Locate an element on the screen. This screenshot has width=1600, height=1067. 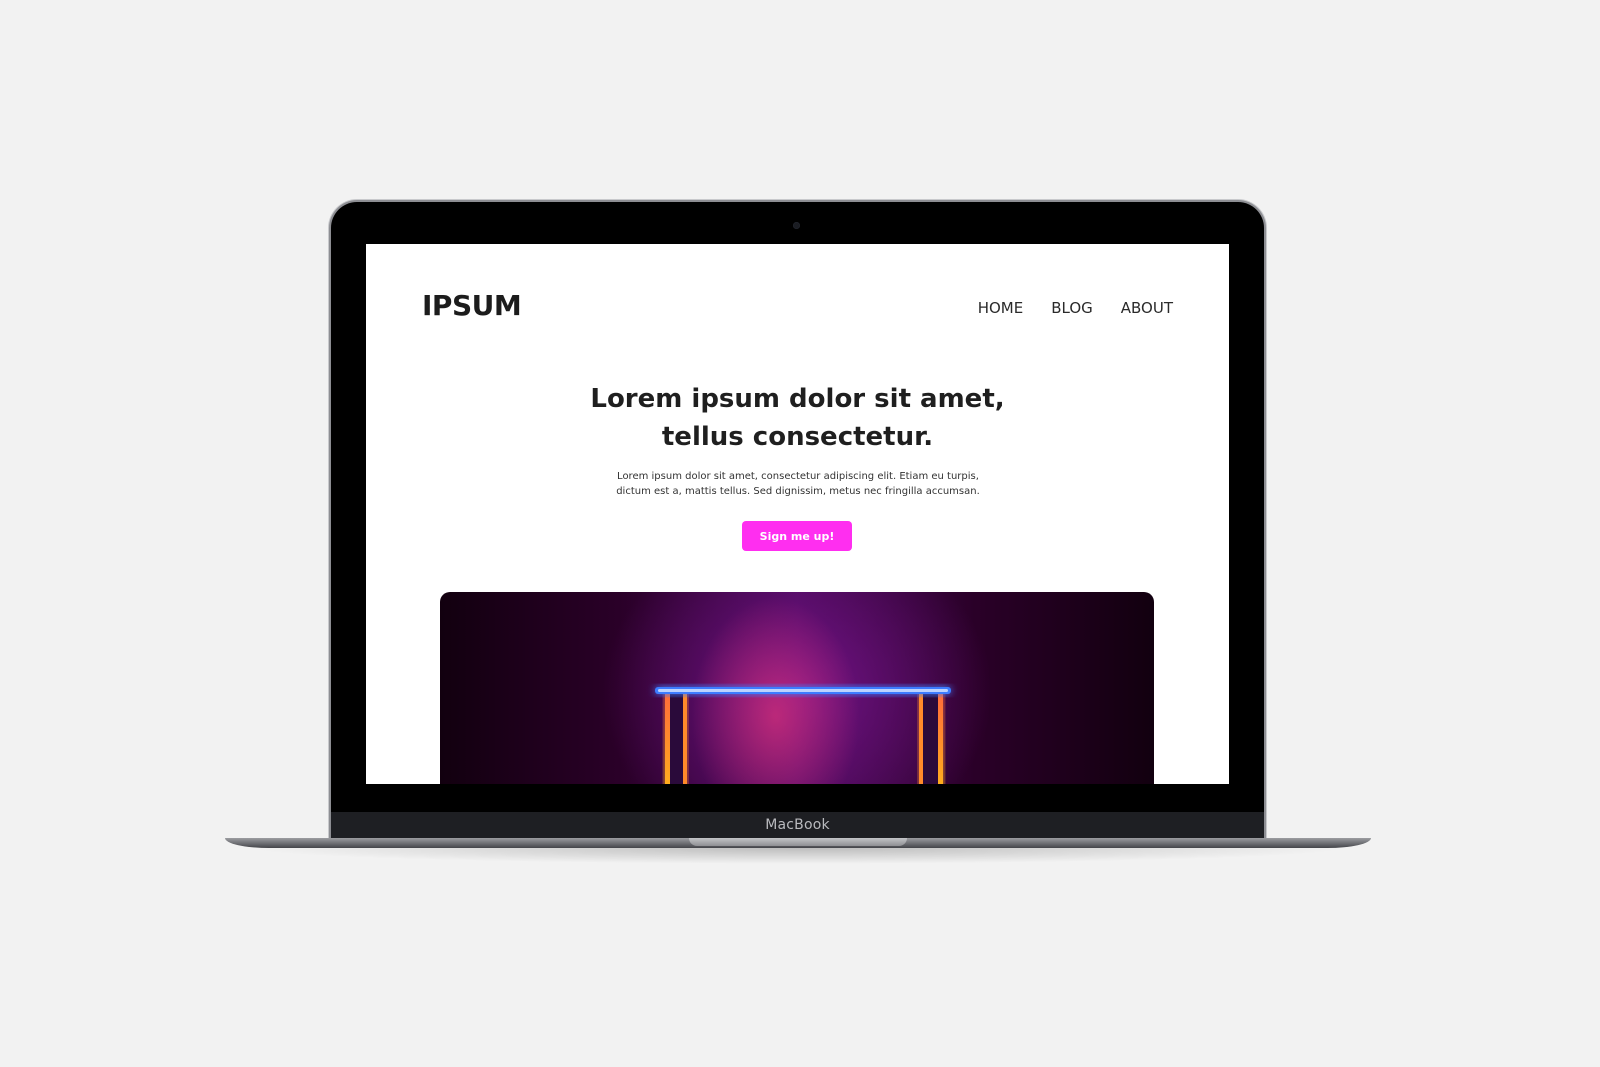
laptop-chin: MacBook is located at coordinates (797, 825).